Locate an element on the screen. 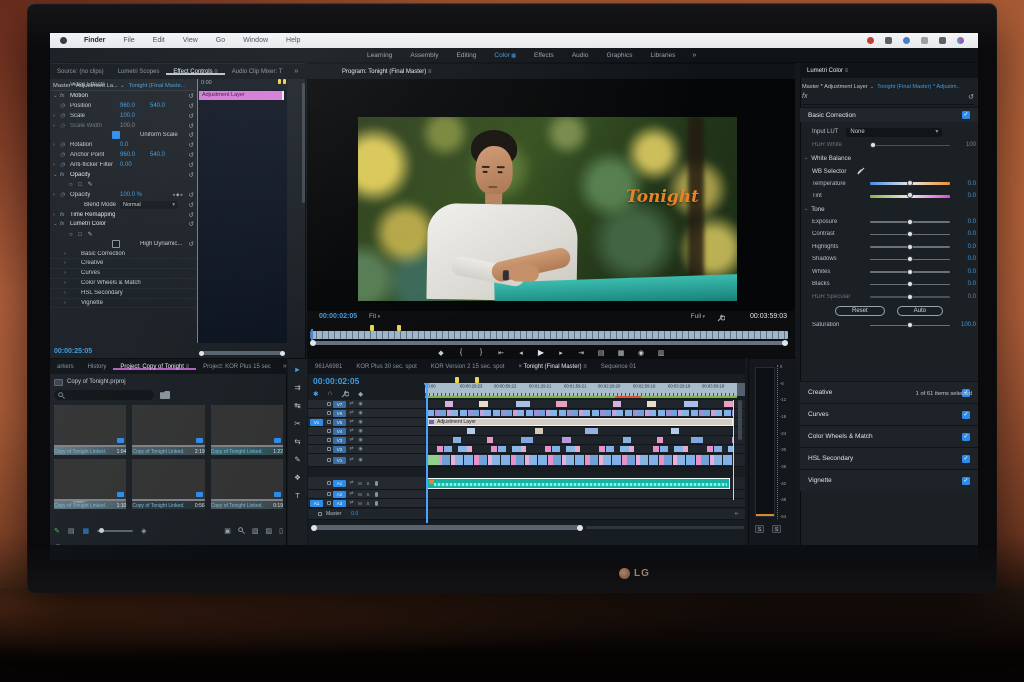 This screenshot has width=1024, height=682. saturation-slider: Saturation 100.0 is located at coordinates (889, 325).